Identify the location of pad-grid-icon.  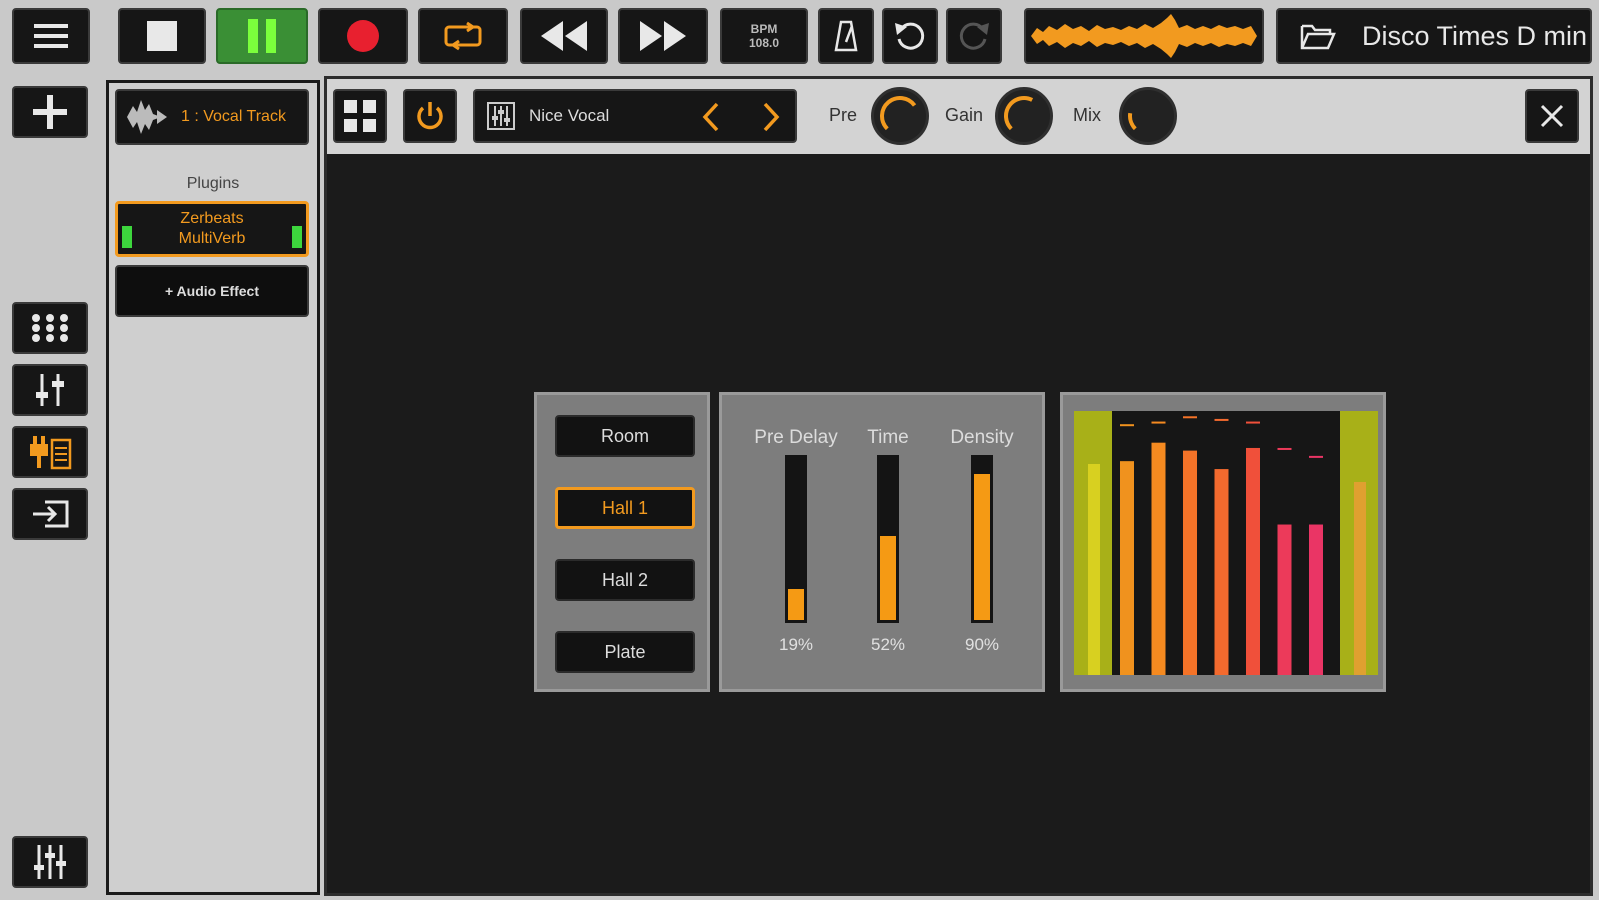
(50, 328).